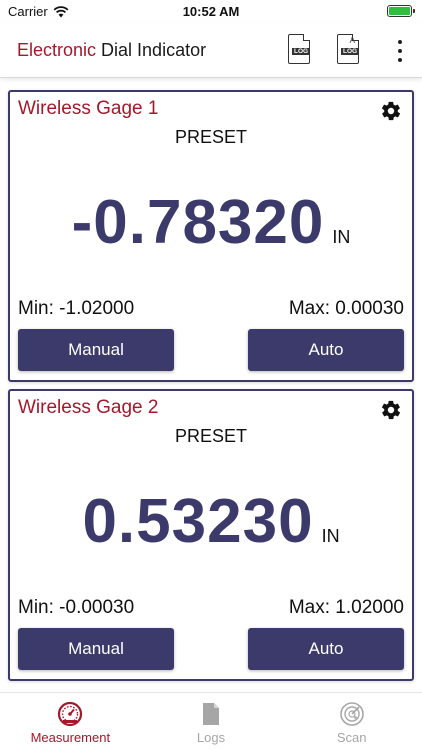 The image size is (422, 750). I want to click on document-icon, so click(211, 714).